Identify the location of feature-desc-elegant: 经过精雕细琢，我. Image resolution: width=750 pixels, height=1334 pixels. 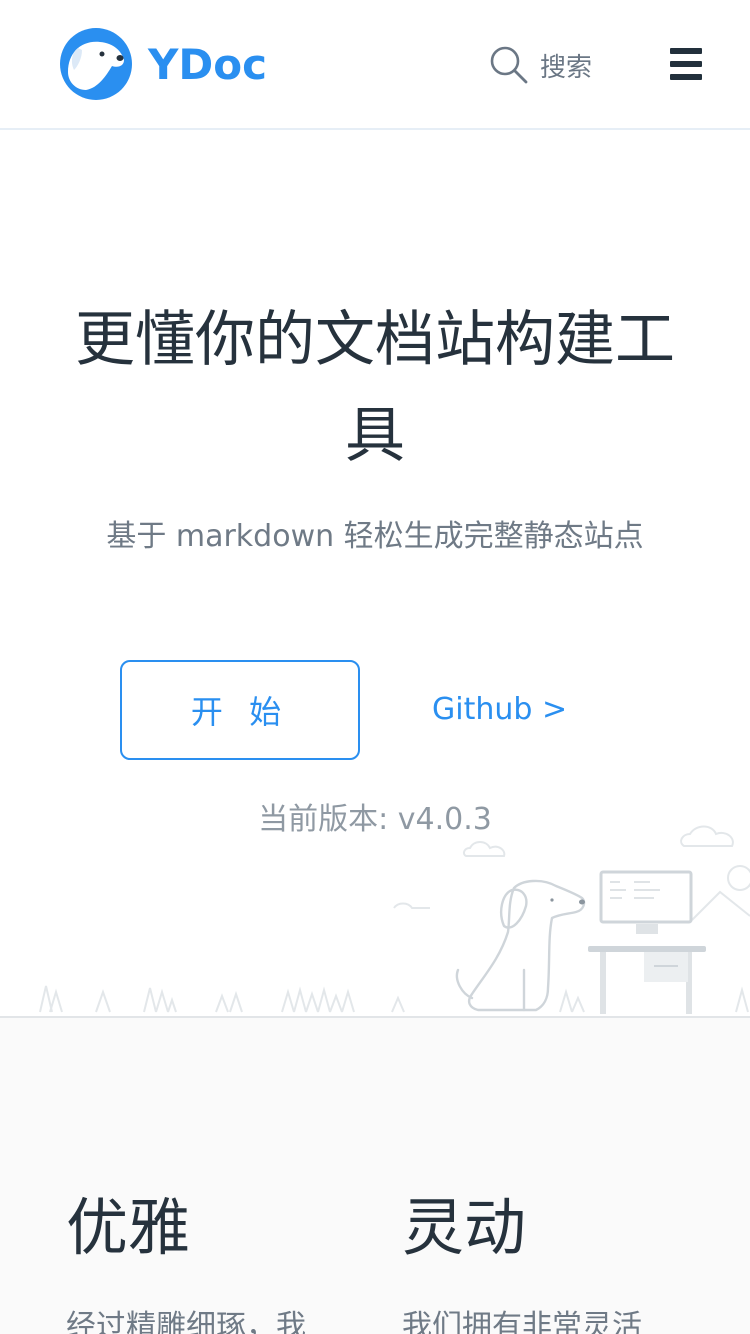
(186, 1321).